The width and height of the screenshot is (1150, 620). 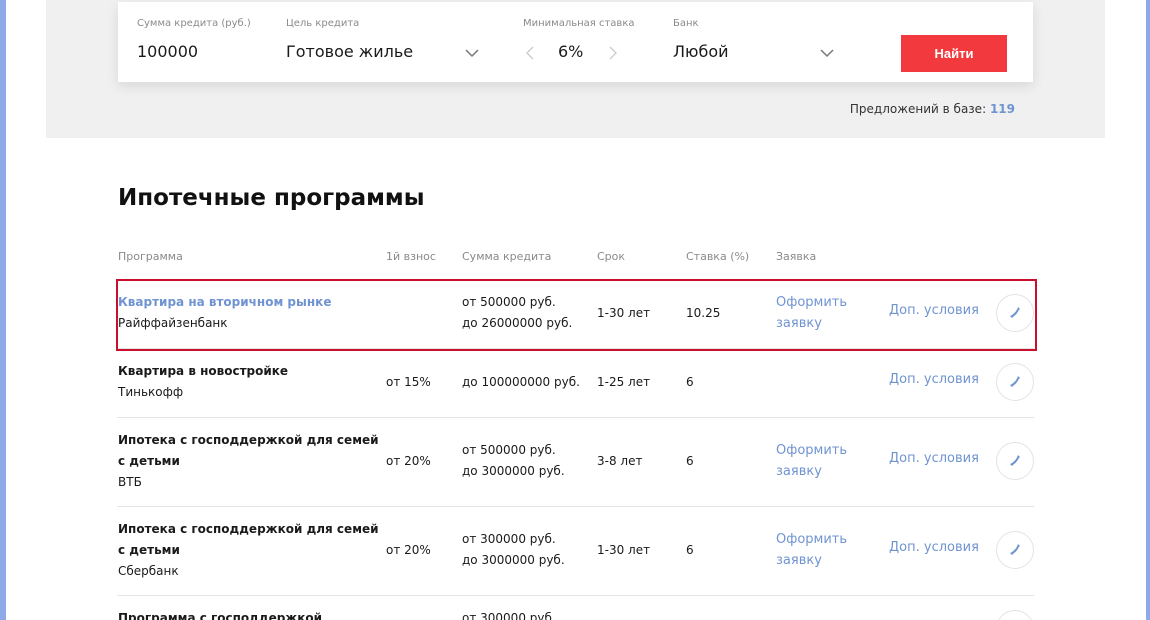 I want to click on chevron-right-icon, so click(x=613, y=53).